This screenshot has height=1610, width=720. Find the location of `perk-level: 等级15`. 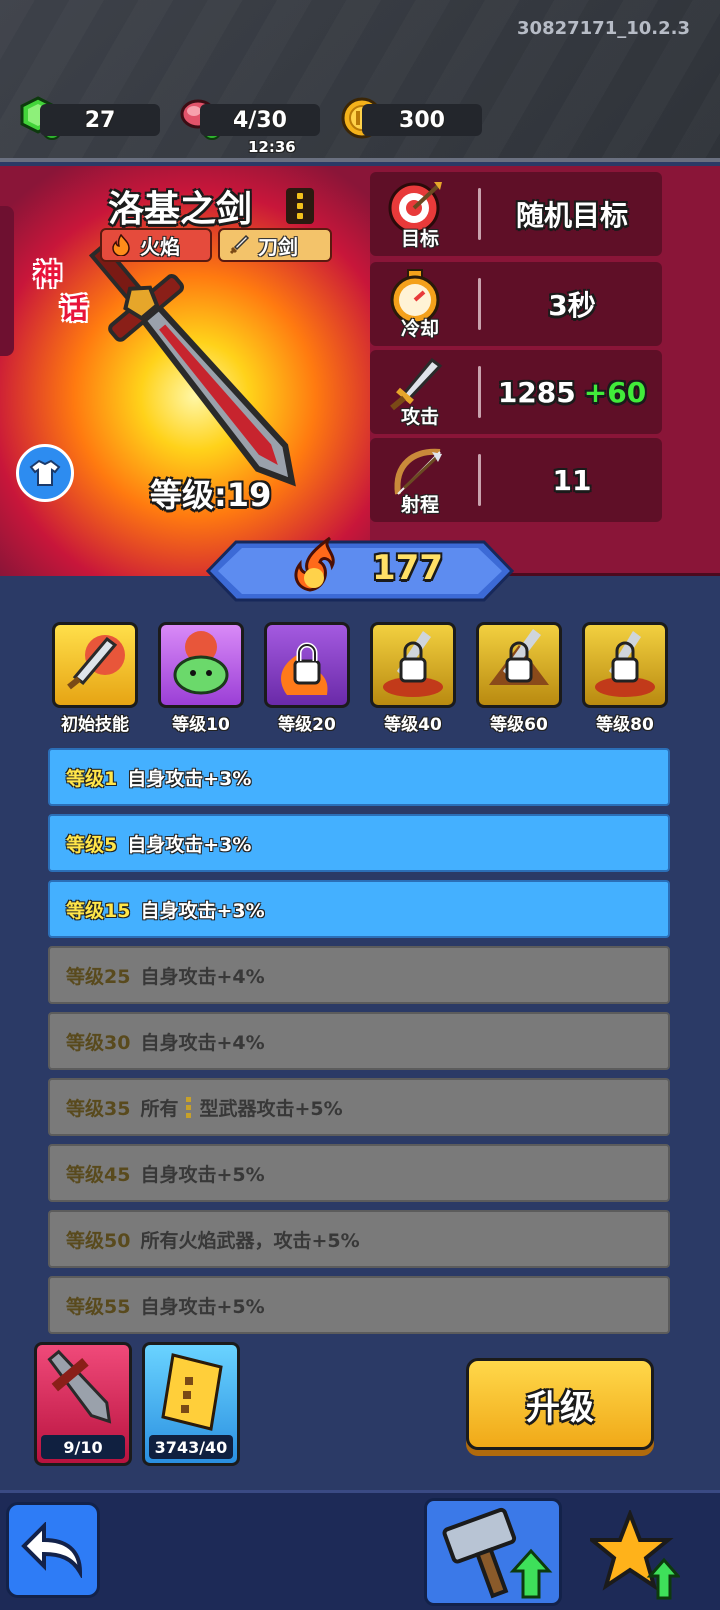

perk-level: 等级15 is located at coordinates (98, 910).